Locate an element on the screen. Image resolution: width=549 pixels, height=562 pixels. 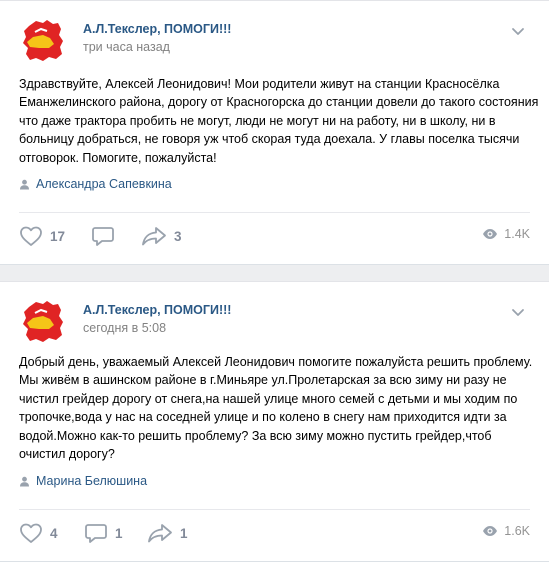
post-signer: Марина Белюшина is located at coordinates (83, 481).